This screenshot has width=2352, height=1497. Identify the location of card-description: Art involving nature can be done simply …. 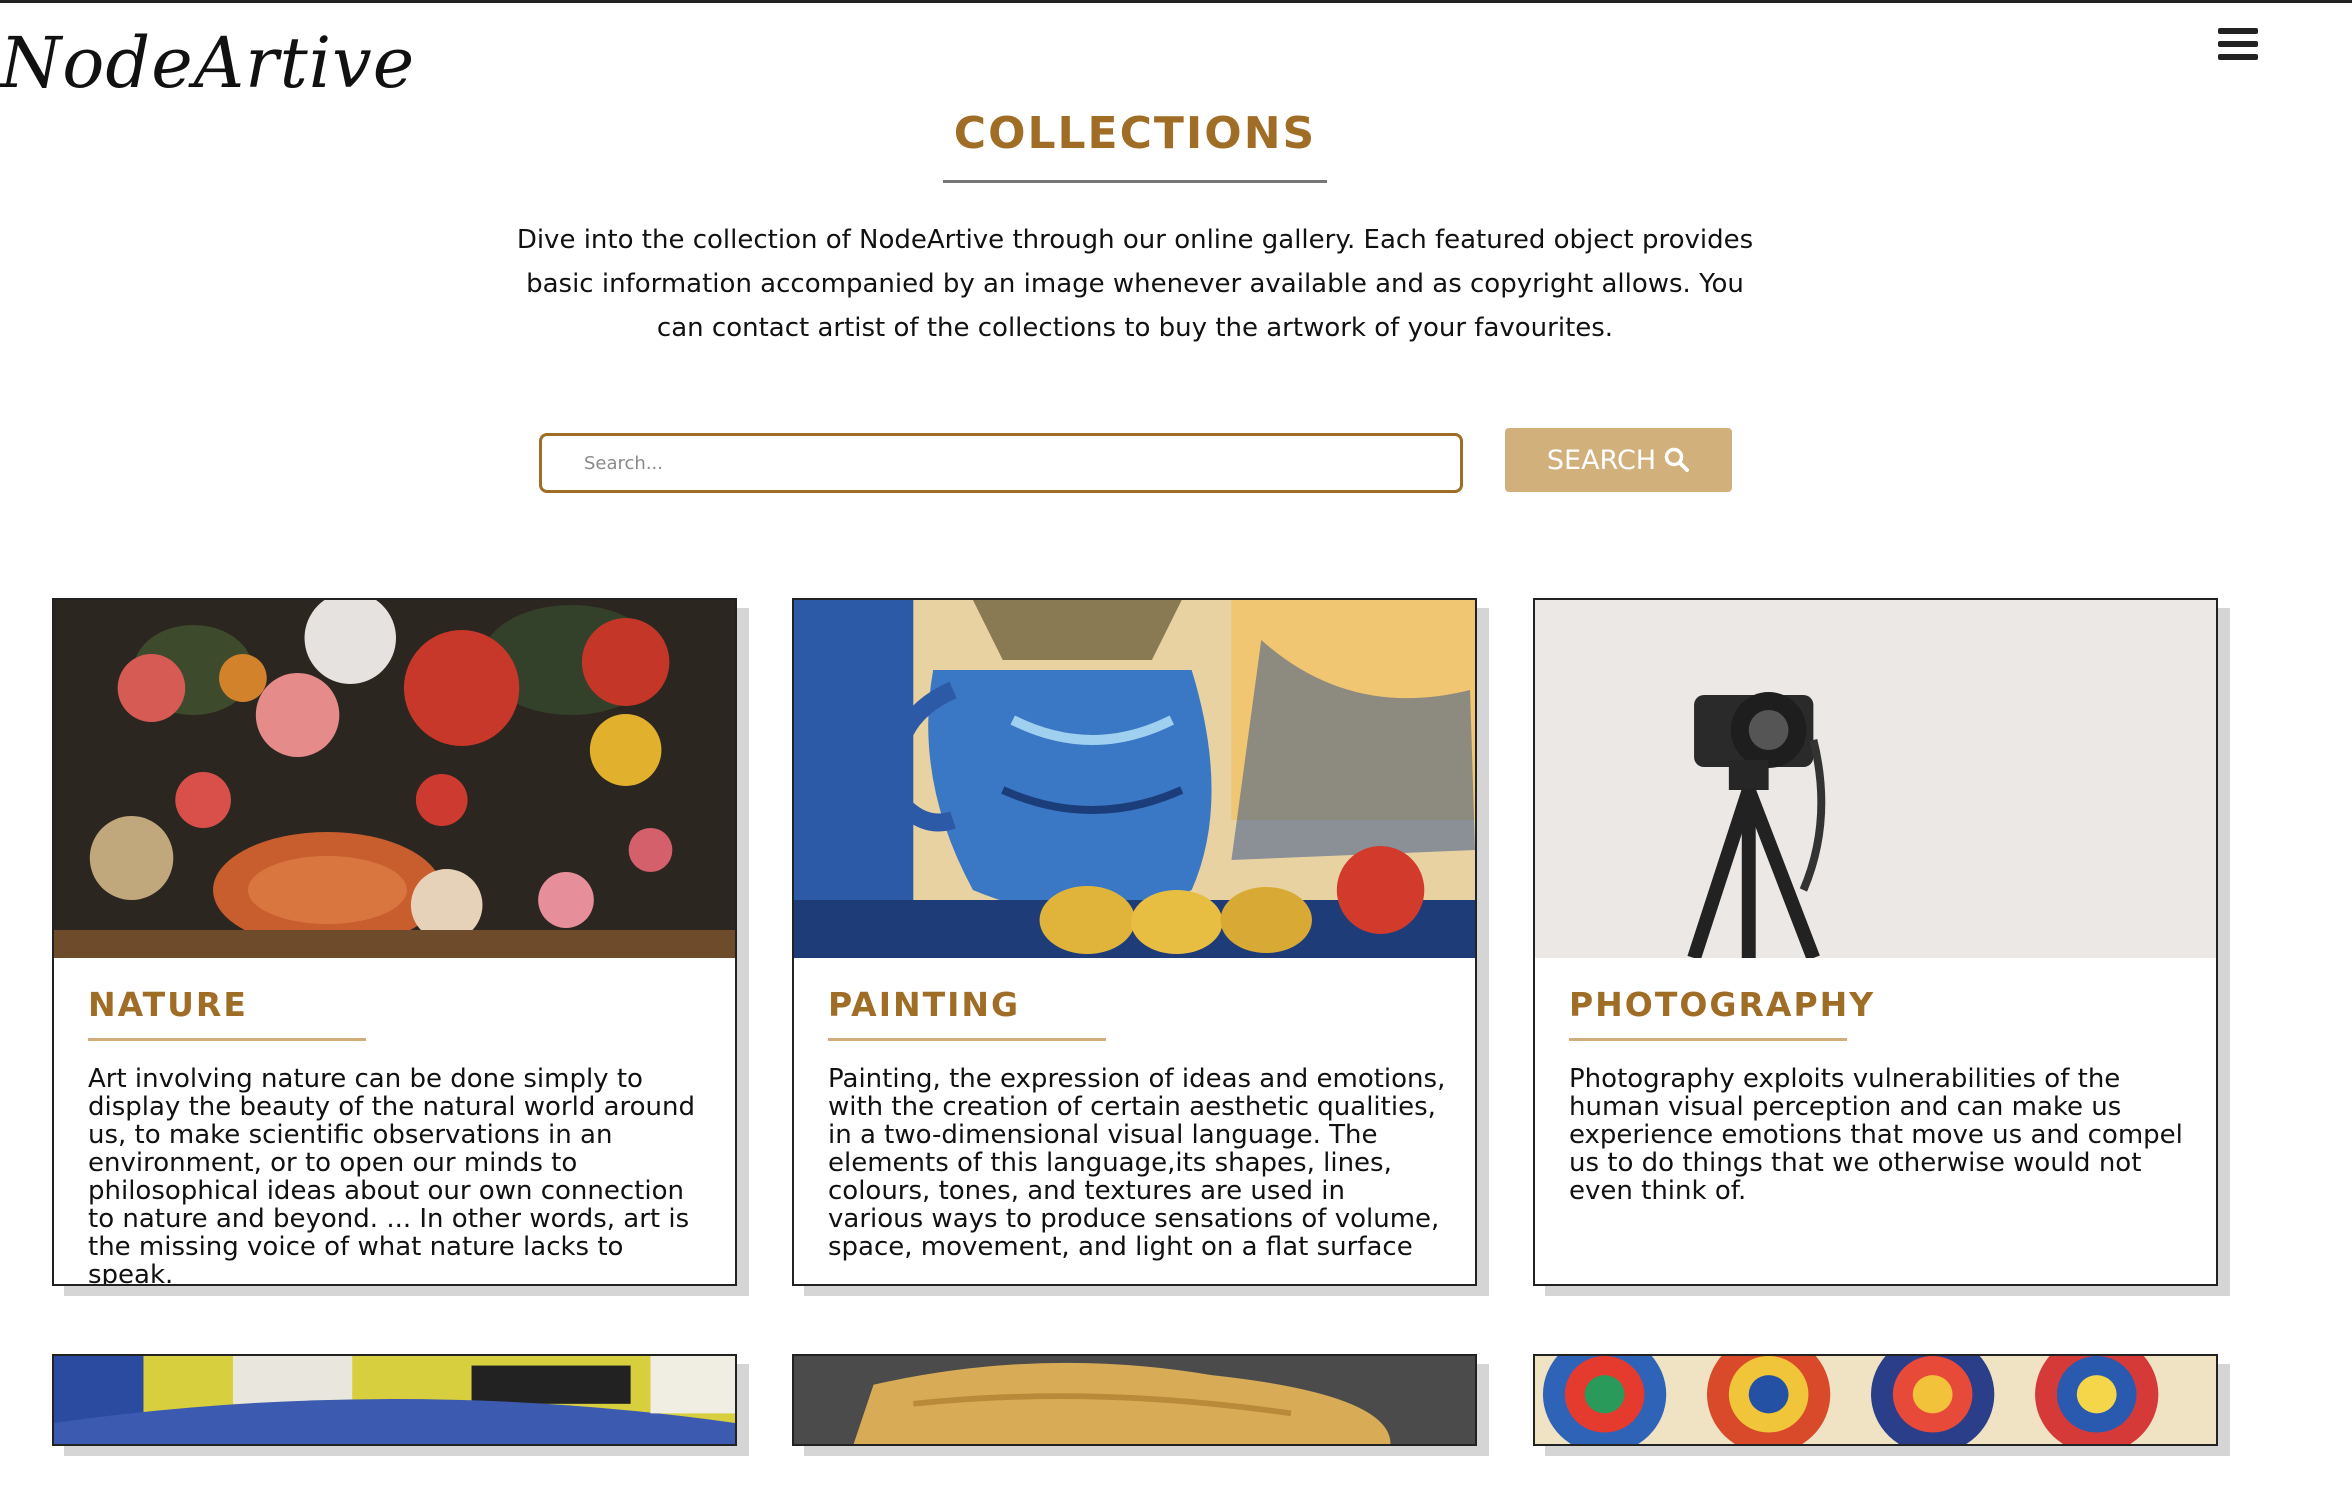
(392, 1175).